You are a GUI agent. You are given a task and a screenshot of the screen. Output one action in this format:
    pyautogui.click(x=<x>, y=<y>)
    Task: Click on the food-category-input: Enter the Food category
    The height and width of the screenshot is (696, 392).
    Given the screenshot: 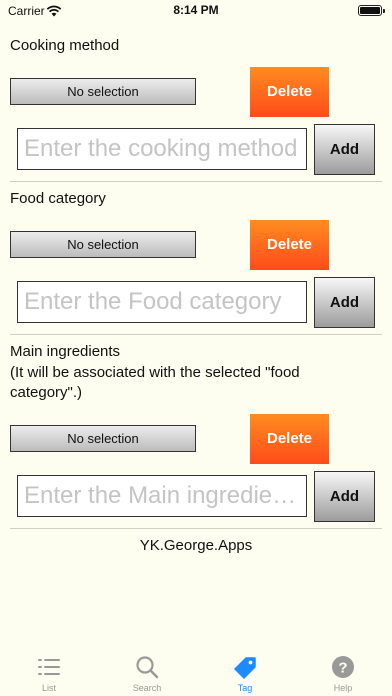 What is the action you would take?
    pyautogui.click(x=162, y=302)
    